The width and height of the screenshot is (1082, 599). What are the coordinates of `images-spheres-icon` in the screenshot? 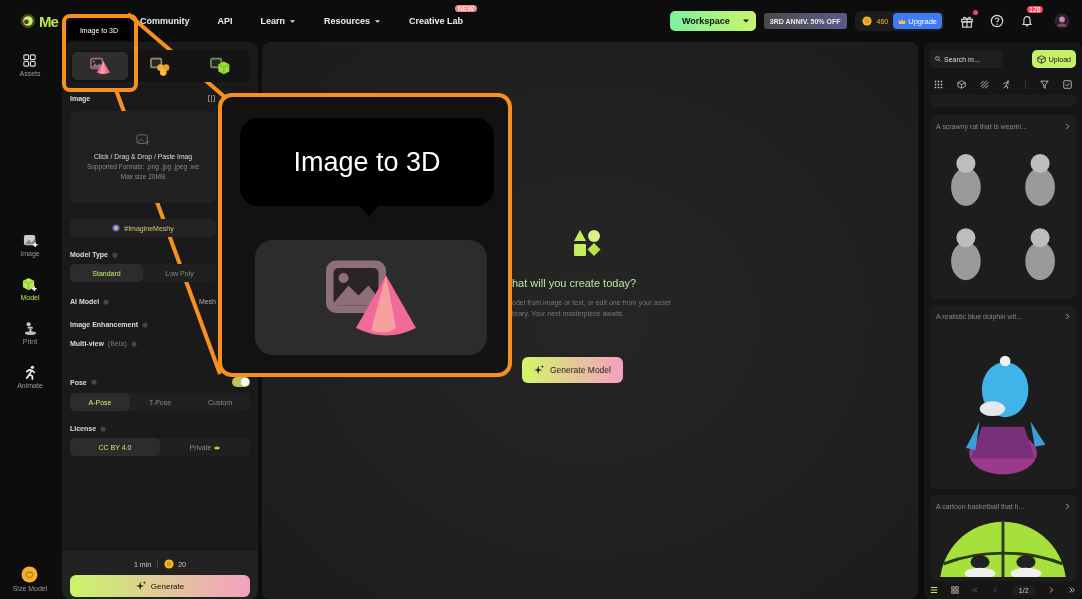 It's located at (160, 66).